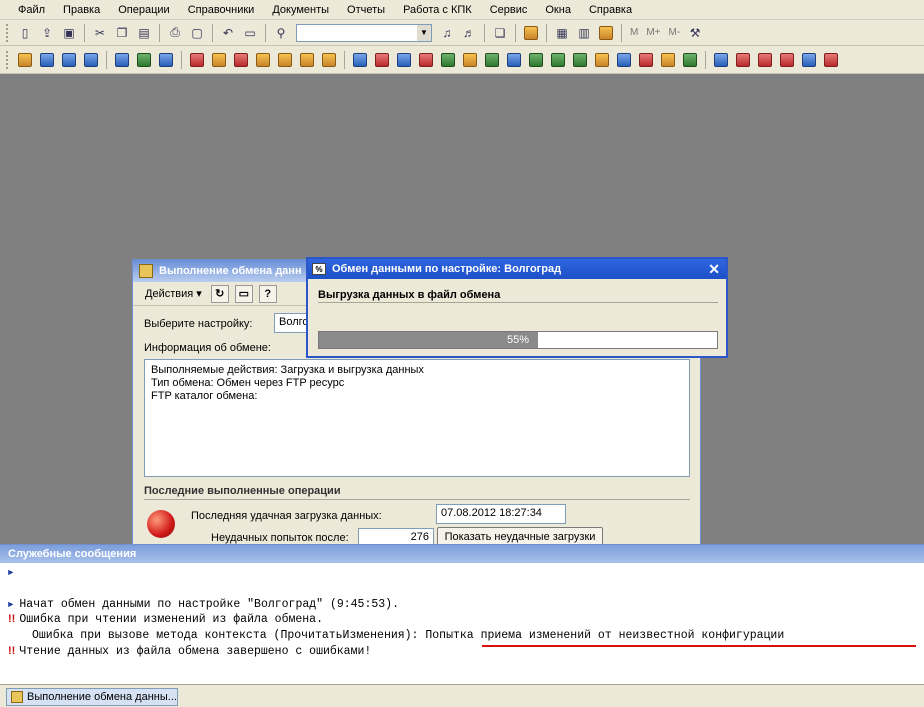 The image size is (924, 707). Describe the element at coordinates (364, 32) in the screenshot. I see `search-combo: ▼` at that location.